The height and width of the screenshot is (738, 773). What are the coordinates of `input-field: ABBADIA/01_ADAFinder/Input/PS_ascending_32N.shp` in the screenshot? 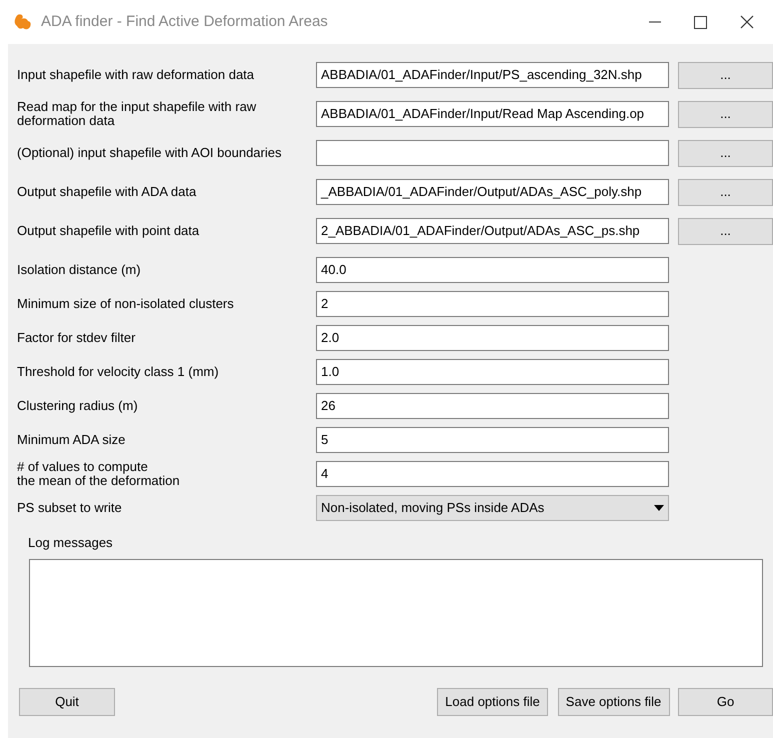 It's located at (492, 75).